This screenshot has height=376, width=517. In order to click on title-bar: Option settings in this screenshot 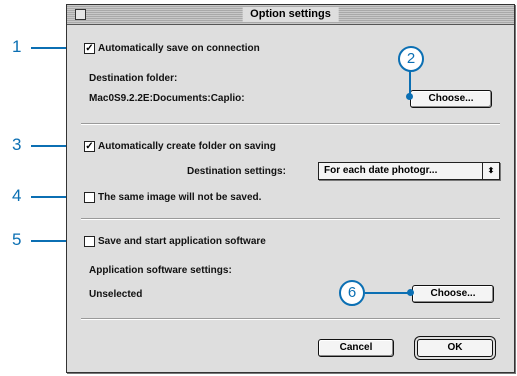, I will do `click(290, 15)`.